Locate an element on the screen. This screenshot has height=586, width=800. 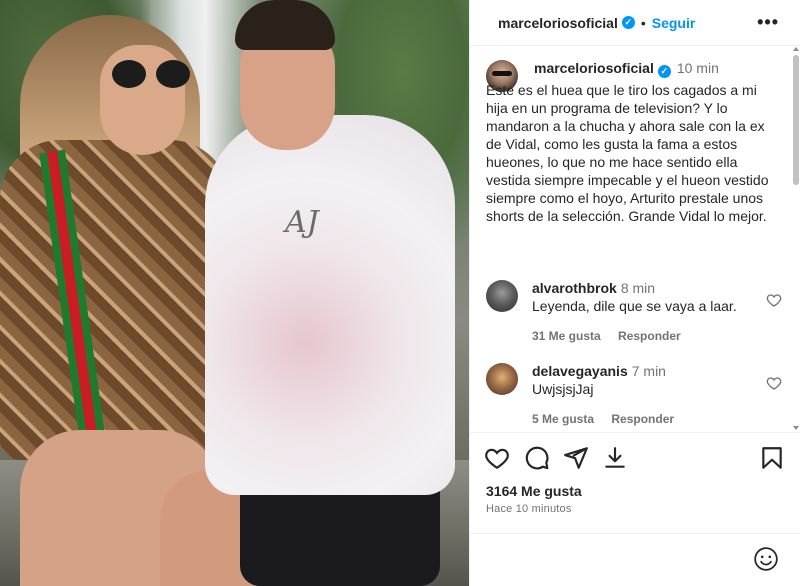
bookmark-icon is located at coordinates (772, 458).